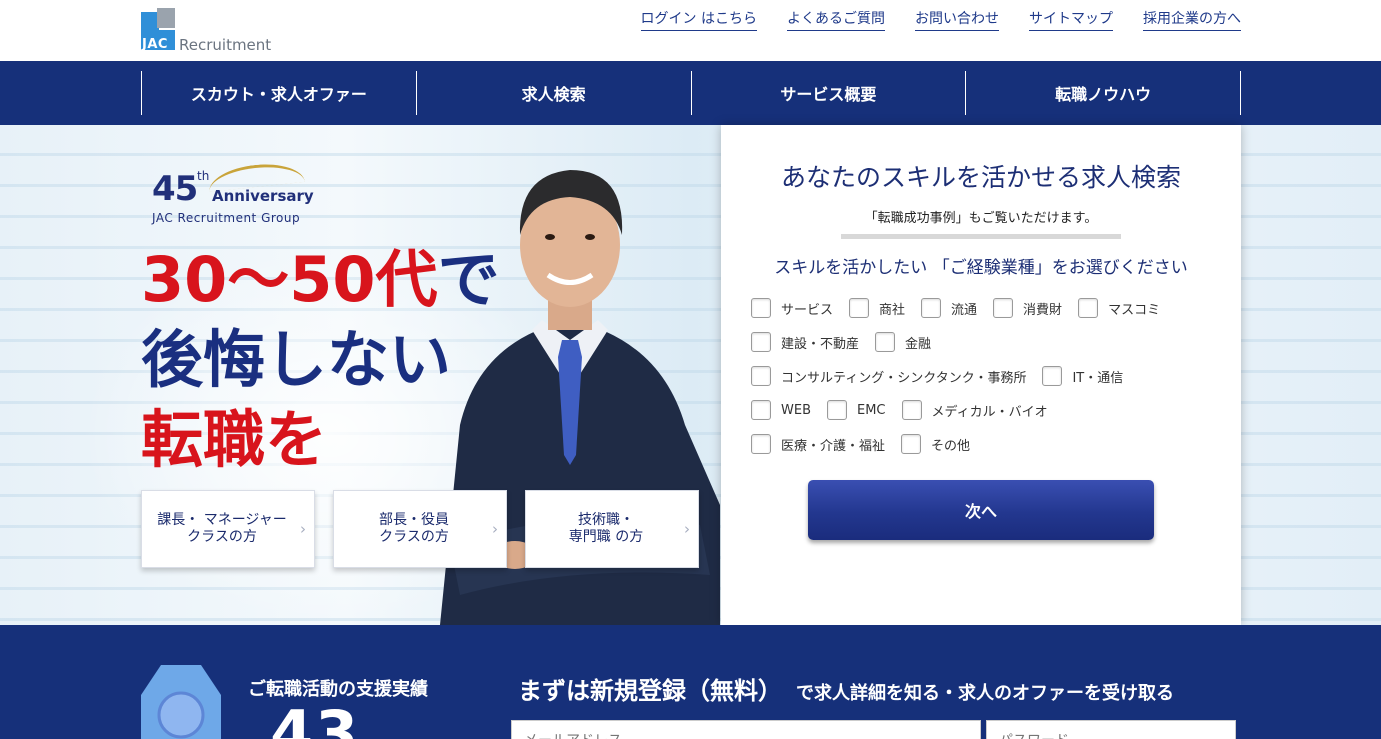  What do you see at coordinates (315, 718) in the screenshot?
I see `support-record-count: 43` at bounding box center [315, 718].